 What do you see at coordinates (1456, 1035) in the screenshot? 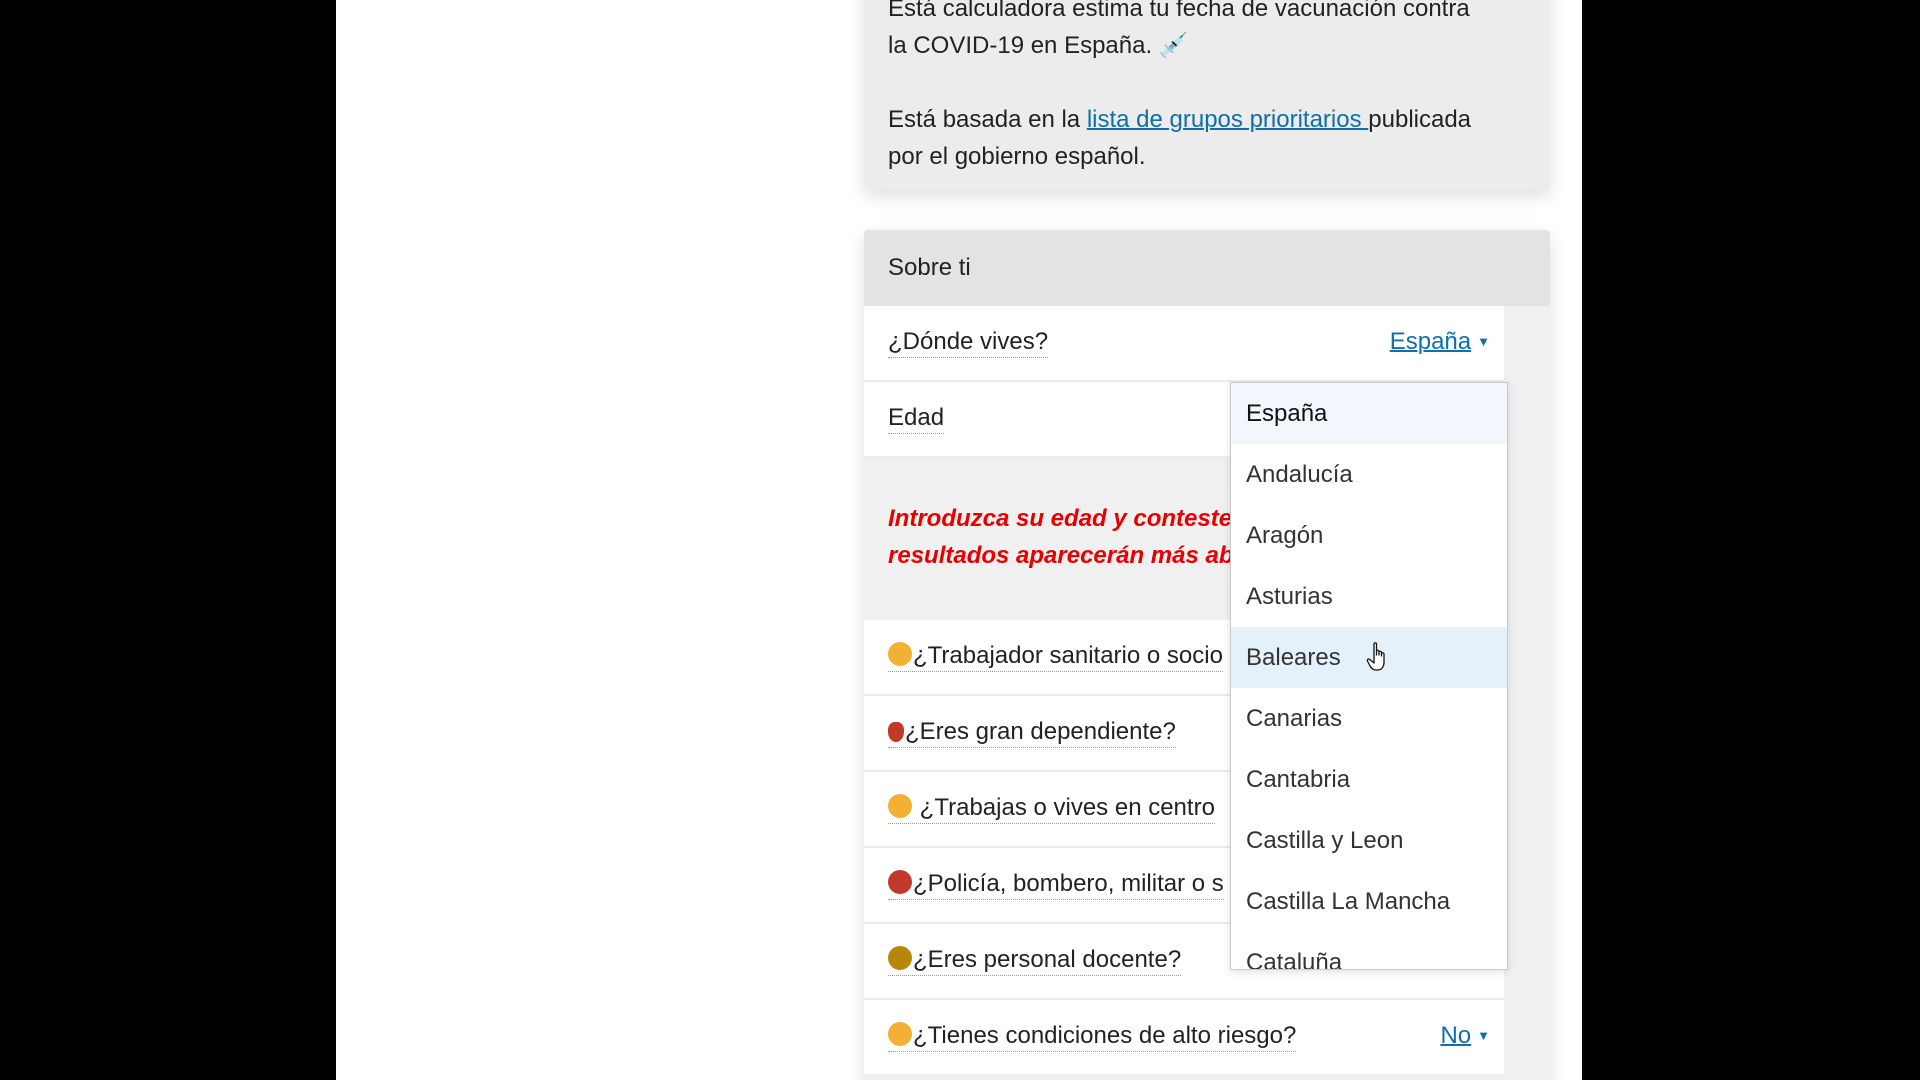
I see `answer-value: No` at bounding box center [1456, 1035].